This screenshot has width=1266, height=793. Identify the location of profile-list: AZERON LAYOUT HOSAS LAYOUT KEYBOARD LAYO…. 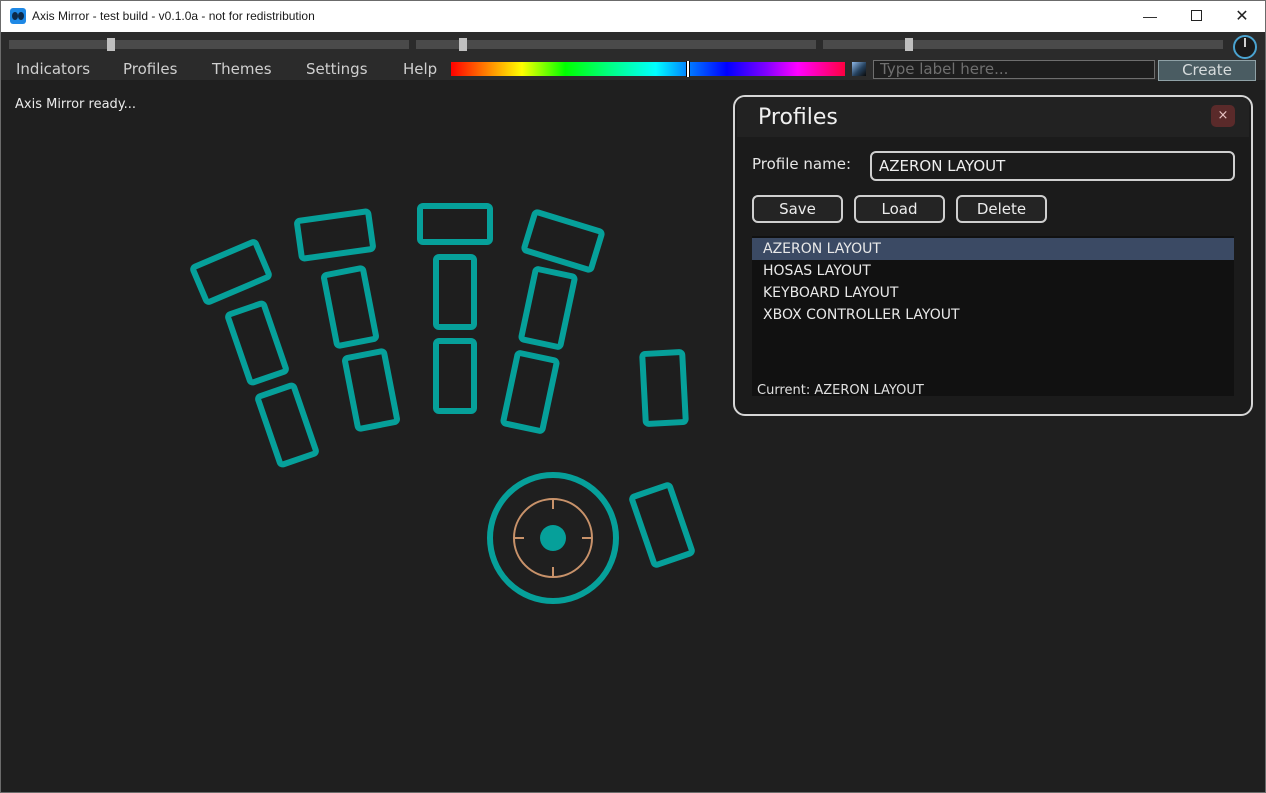
(993, 317).